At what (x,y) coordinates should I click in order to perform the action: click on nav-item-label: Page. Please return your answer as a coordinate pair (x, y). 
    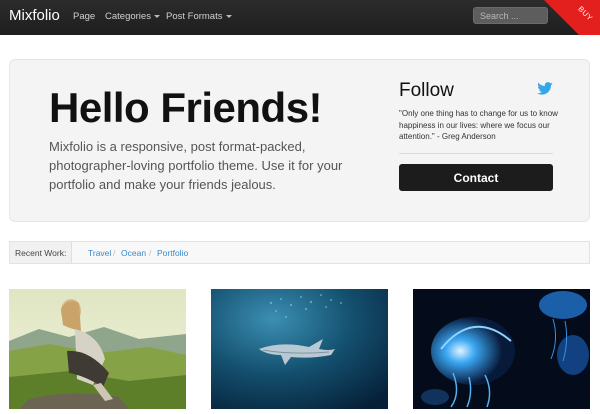
    Looking at the image, I should click on (84, 16).